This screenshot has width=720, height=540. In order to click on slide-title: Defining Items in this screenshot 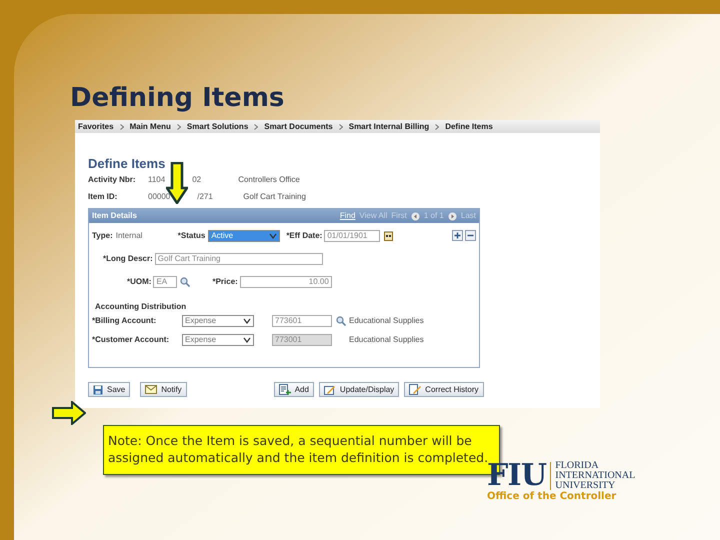, I will do `click(178, 98)`.